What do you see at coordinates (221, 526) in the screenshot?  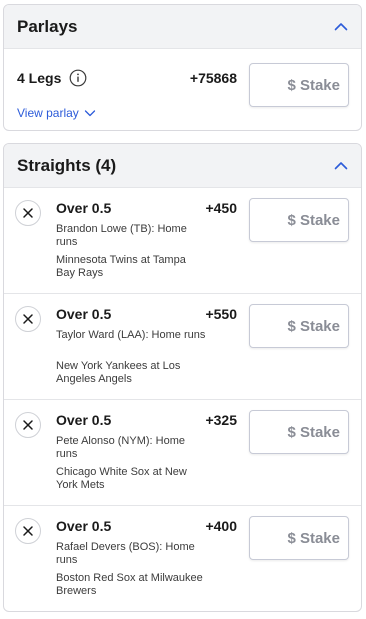 I see `bet-odds: +400` at bounding box center [221, 526].